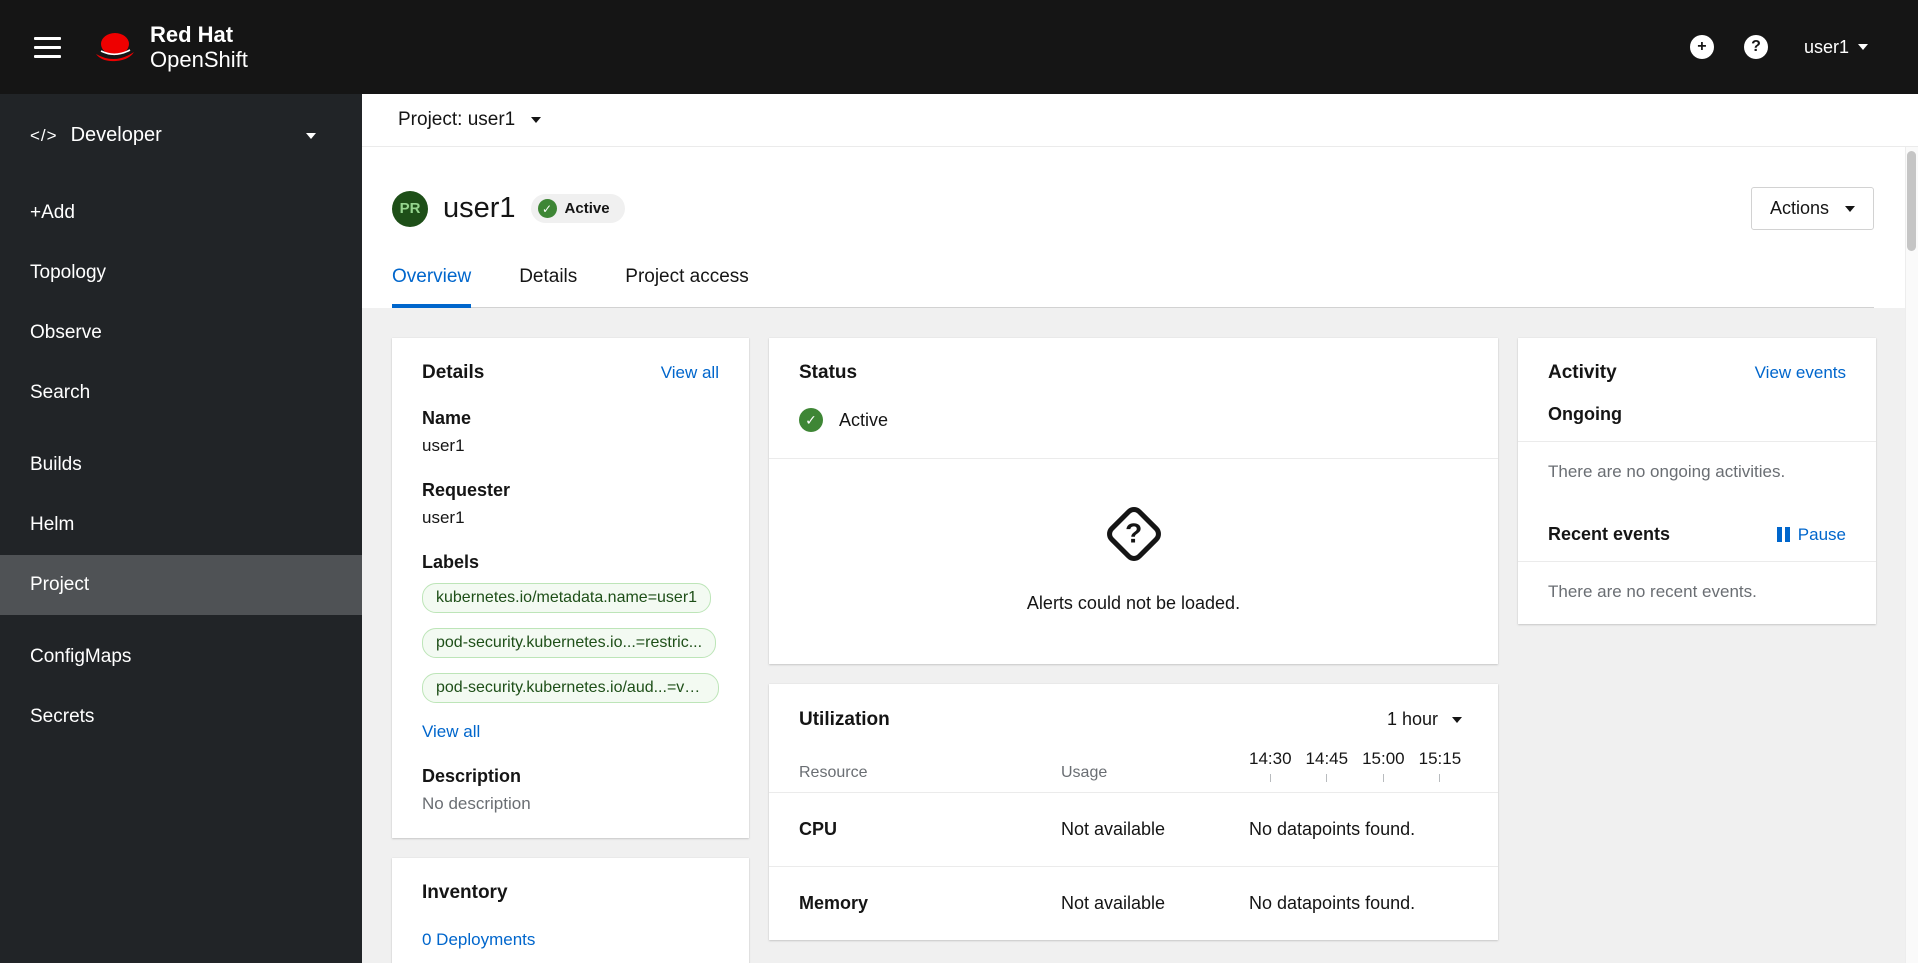 The width and height of the screenshot is (1918, 963). I want to click on description-label: Description, so click(472, 776).